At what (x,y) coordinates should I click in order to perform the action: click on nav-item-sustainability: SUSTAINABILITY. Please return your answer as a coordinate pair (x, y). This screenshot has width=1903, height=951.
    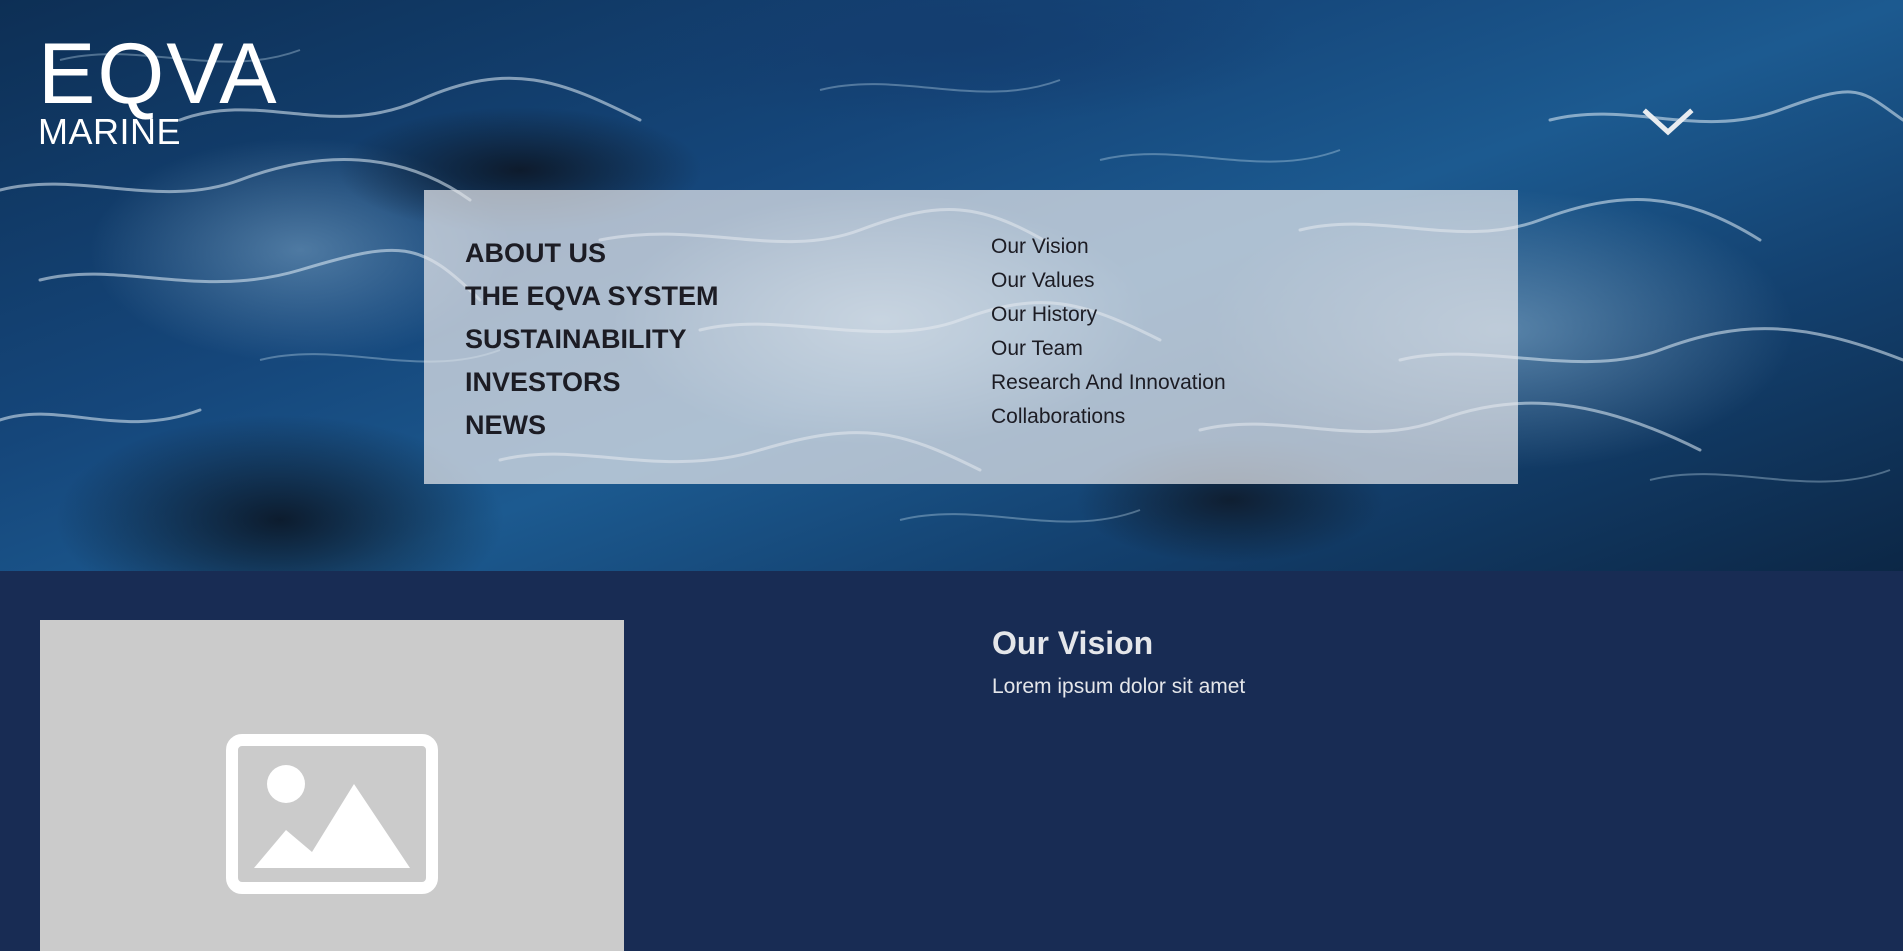
    Looking at the image, I should click on (592, 339).